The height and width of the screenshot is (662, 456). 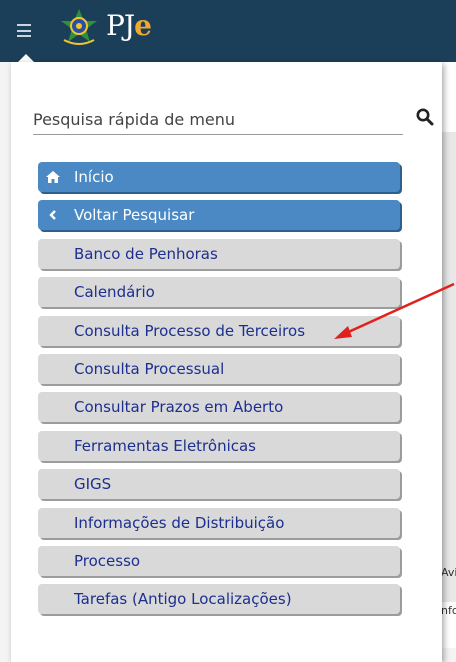 I want to click on menu-search, so click(x=233, y=121).